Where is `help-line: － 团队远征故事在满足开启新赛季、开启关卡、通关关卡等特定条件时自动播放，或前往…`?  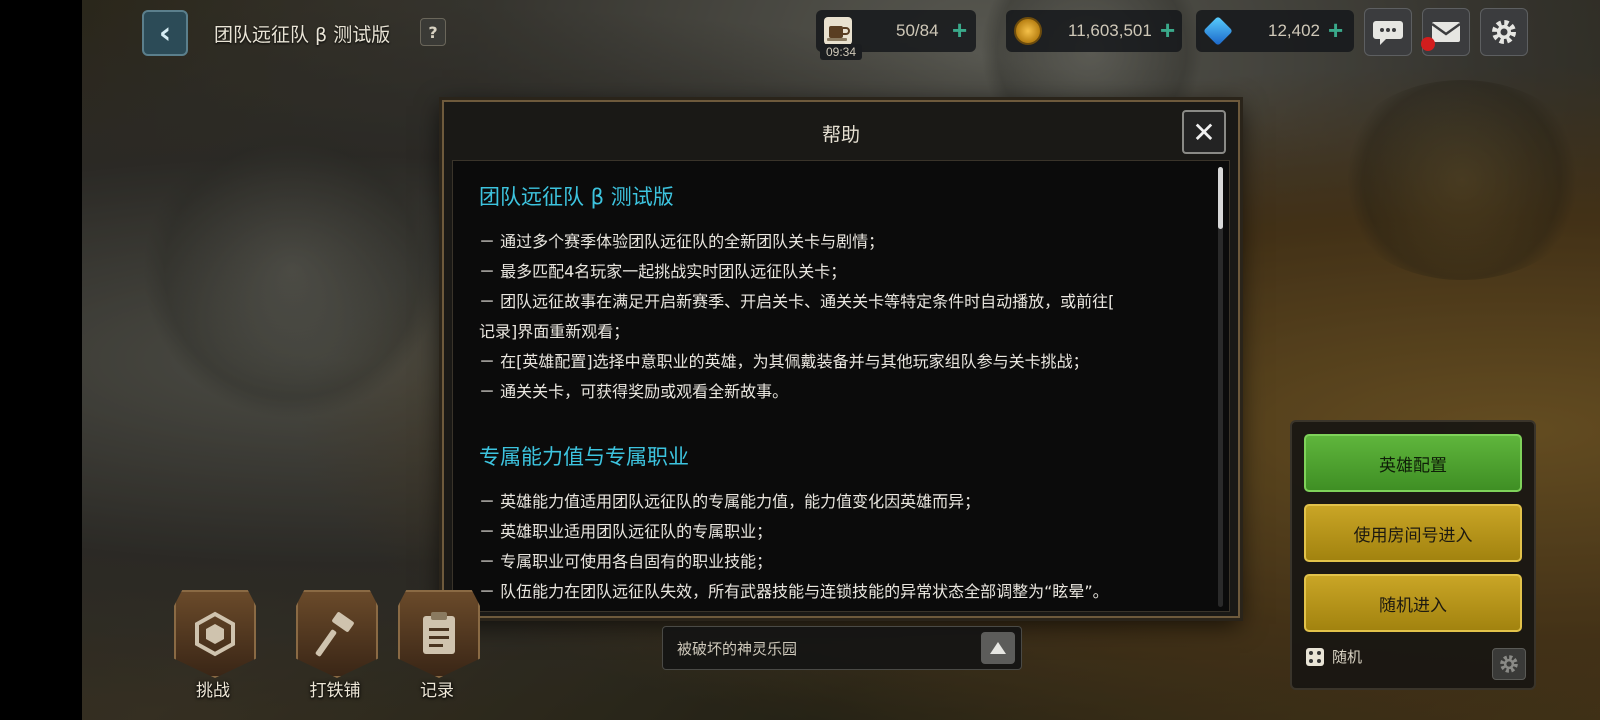 help-line: － 团队远征故事在满足开启新赛季、开启关卡、通关关卡等特定条件时自动播放，或前往… is located at coordinates (797, 301).